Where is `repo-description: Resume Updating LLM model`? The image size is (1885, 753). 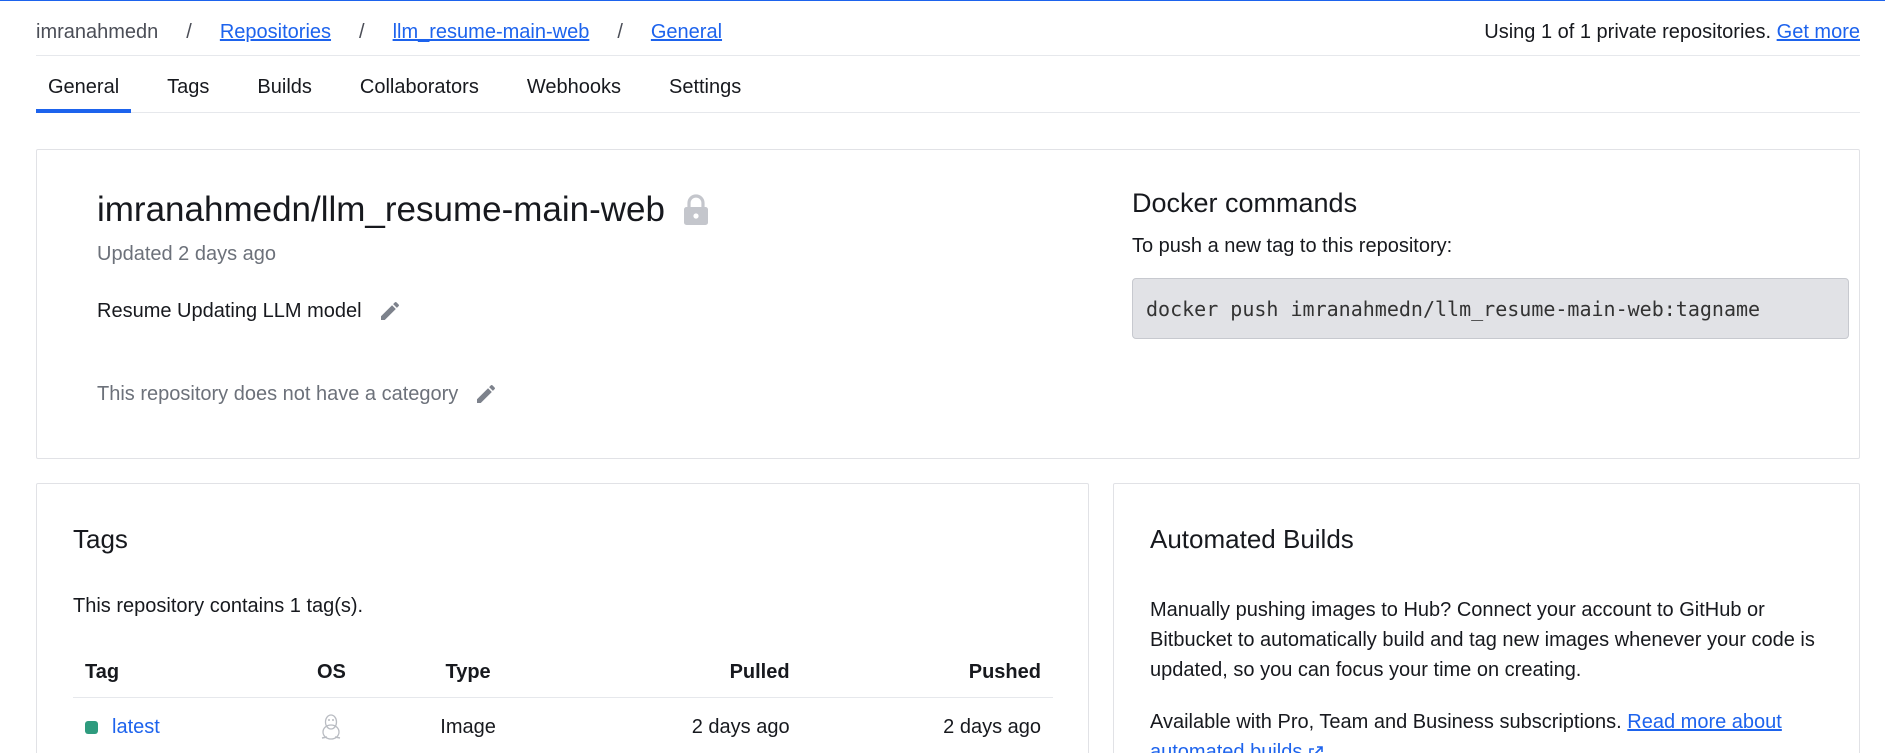
repo-description: Resume Updating LLM model is located at coordinates (249, 311).